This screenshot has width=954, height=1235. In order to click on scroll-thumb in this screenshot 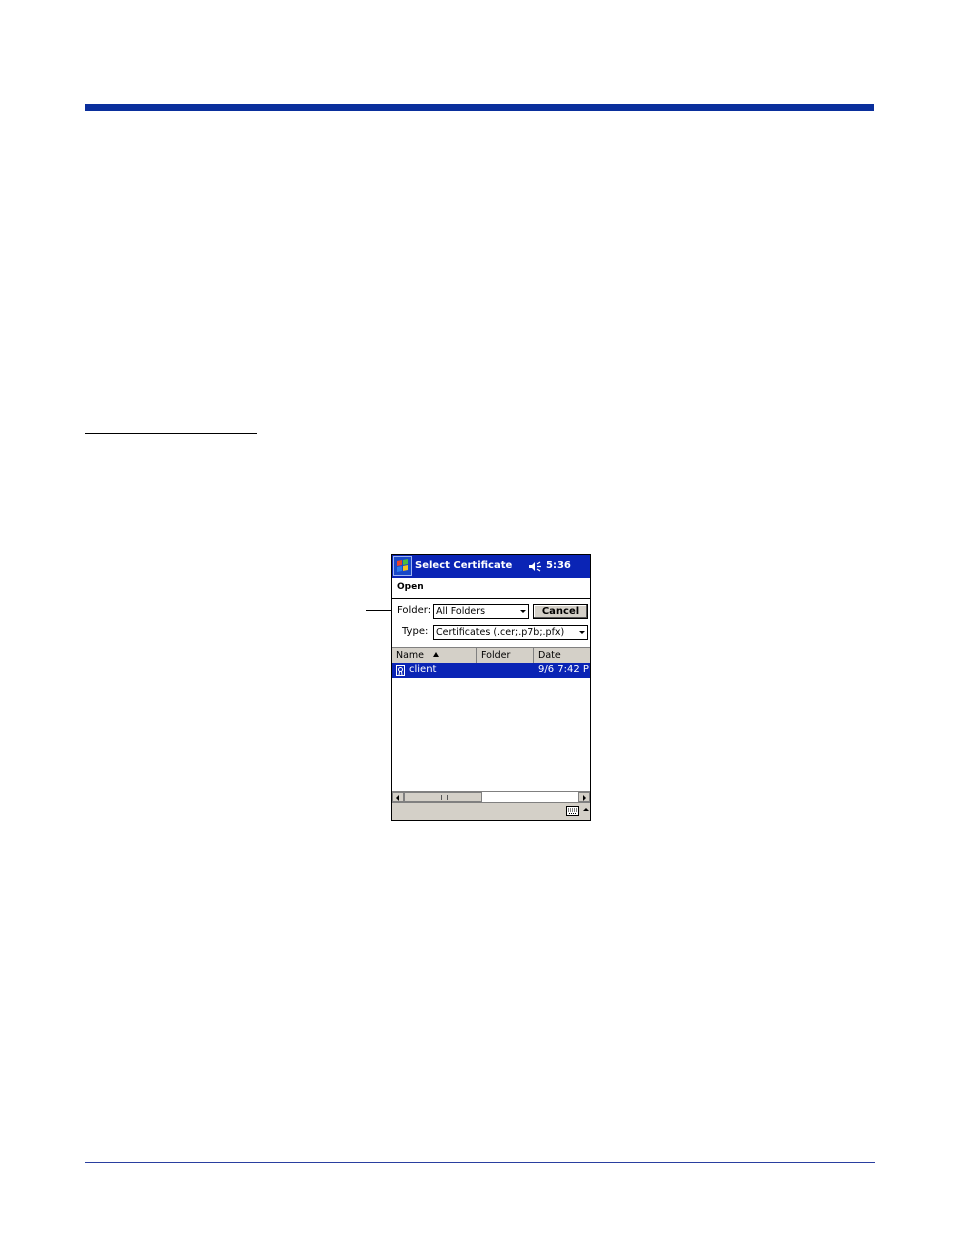, I will do `click(443, 797)`.